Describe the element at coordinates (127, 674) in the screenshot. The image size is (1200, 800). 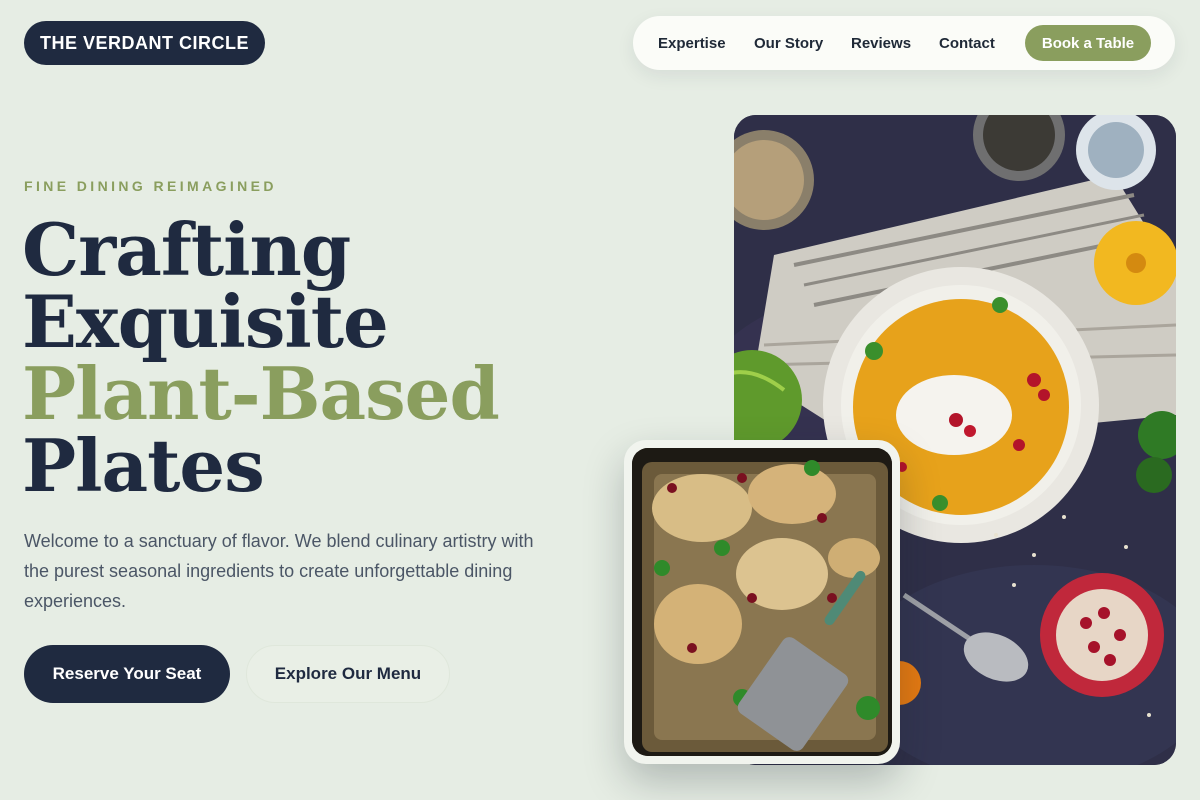
I see `reserve-seat-button: Reserve Your Seat` at that location.